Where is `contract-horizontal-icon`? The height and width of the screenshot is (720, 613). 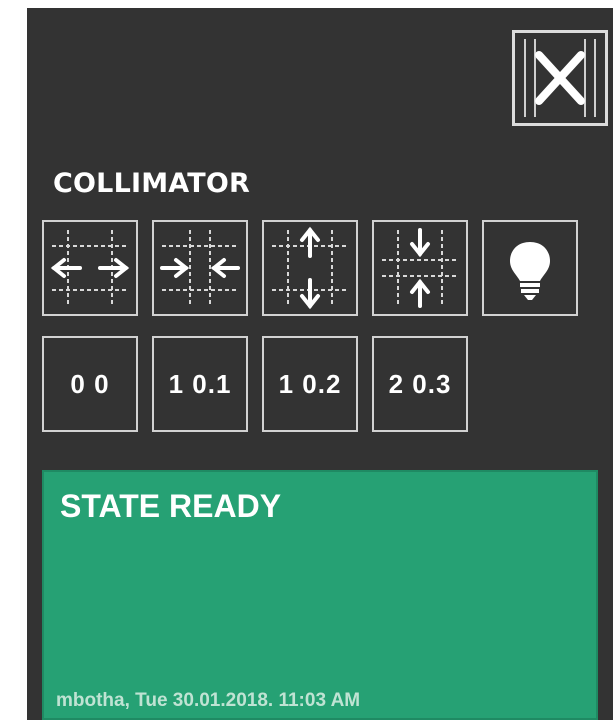 contract-horizontal-icon is located at coordinates (200, 268).